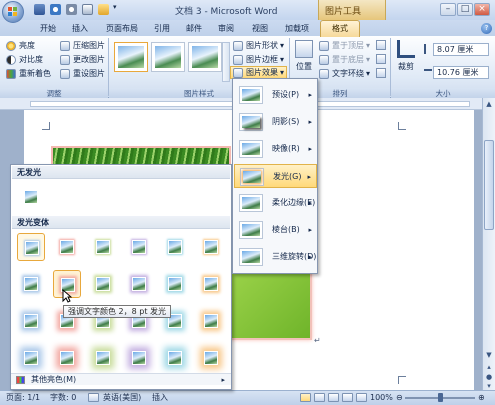 This screenshot has height=405, width=495. Describe the element at coordinates (87, 9) in the screenshot. I see `print-preview-icon` at that location.